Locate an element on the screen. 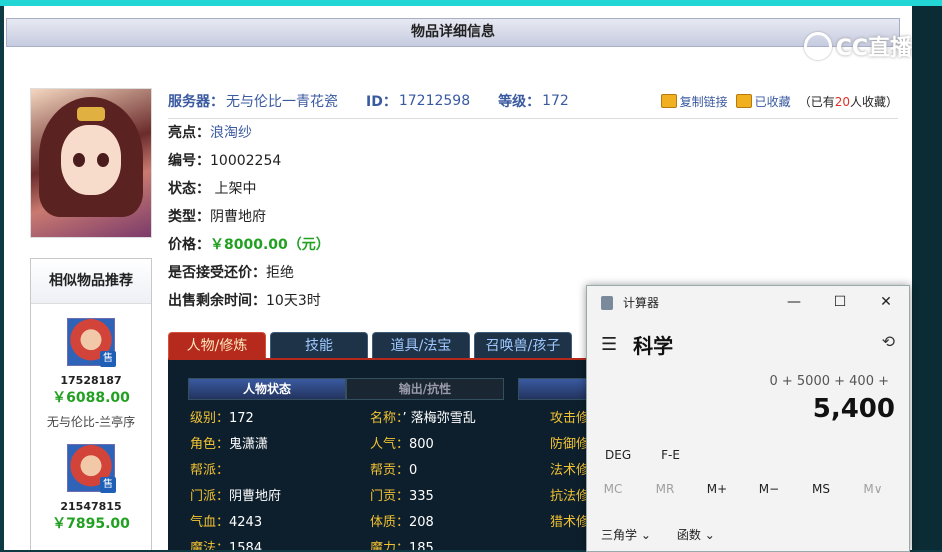 The height and width of the screenshot is (552, 942). stat-value: 鬼潇潇 is located at coordinates (249, 444).